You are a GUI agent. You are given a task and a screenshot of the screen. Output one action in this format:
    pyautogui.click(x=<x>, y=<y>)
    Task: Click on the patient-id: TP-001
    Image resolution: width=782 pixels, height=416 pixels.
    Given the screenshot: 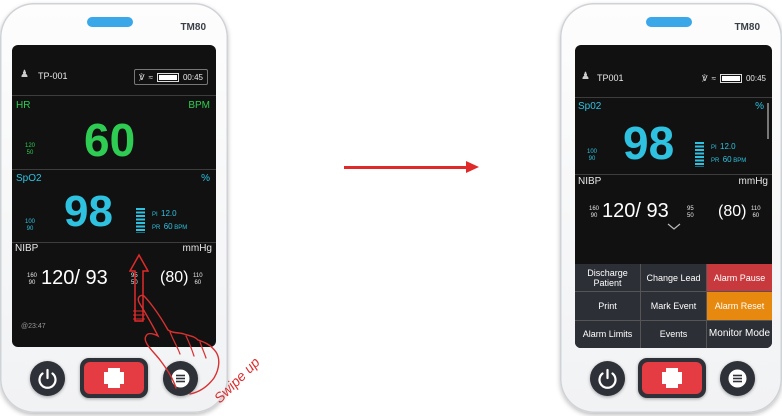 What is the action you would take?
    pyautogui.click(x=53, y=76)
    